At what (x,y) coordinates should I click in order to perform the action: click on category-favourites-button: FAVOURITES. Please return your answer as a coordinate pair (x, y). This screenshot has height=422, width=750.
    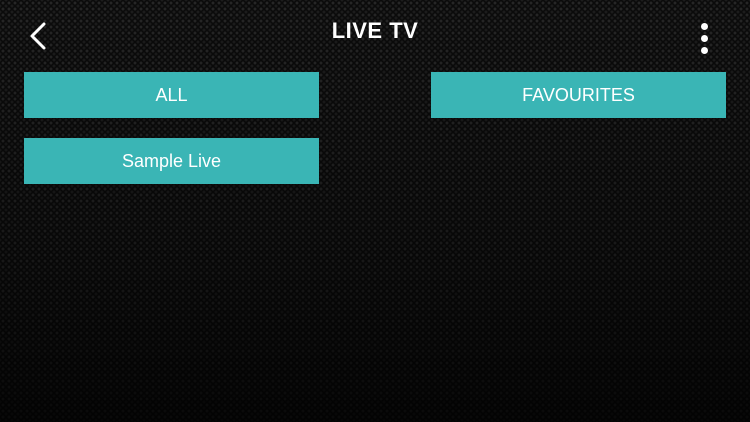
    Looking at the image, I should click on (578, 95).